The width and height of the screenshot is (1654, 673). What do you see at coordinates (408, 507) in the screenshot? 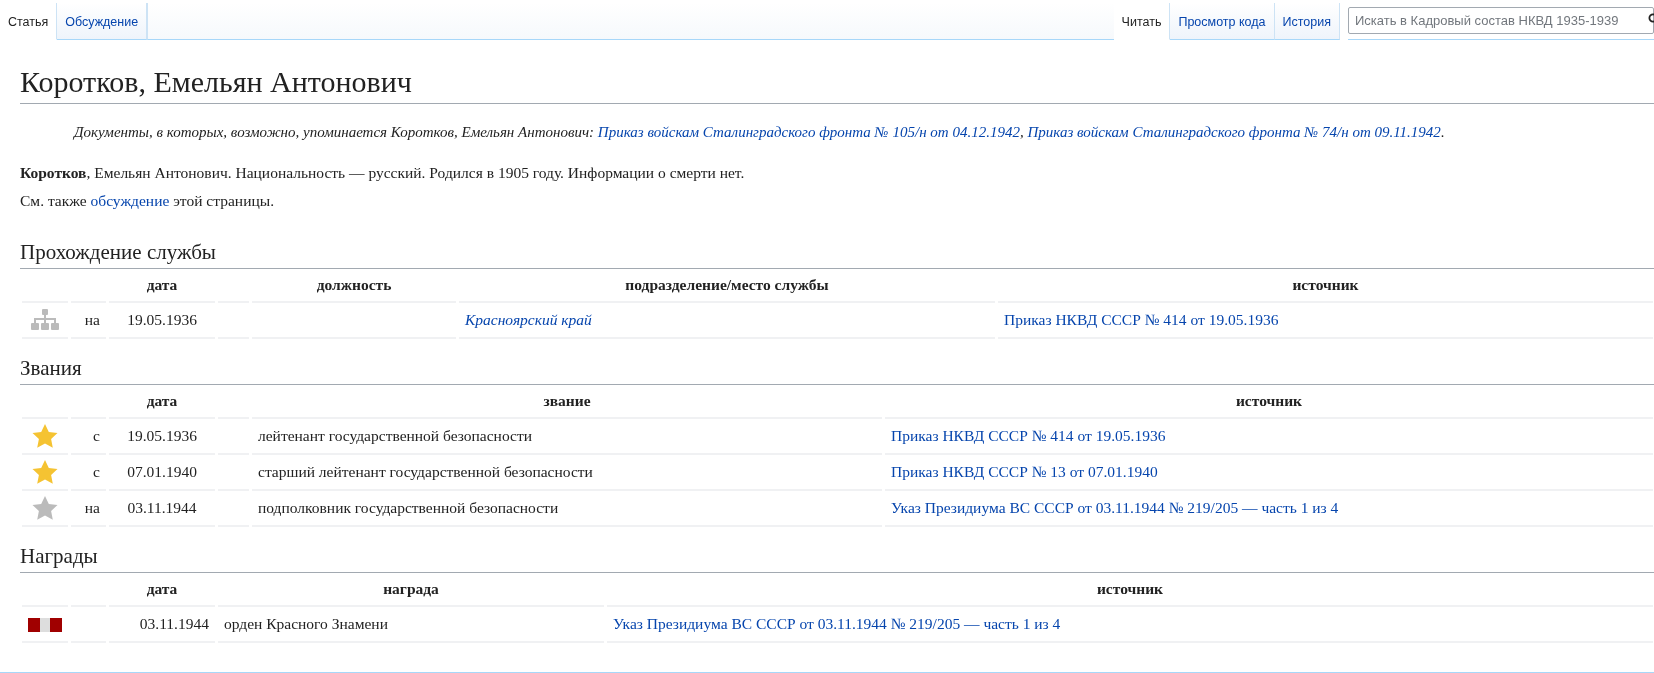
I see `table-cell: подполковник государственной безопасности` at bounding box center [408, 507].